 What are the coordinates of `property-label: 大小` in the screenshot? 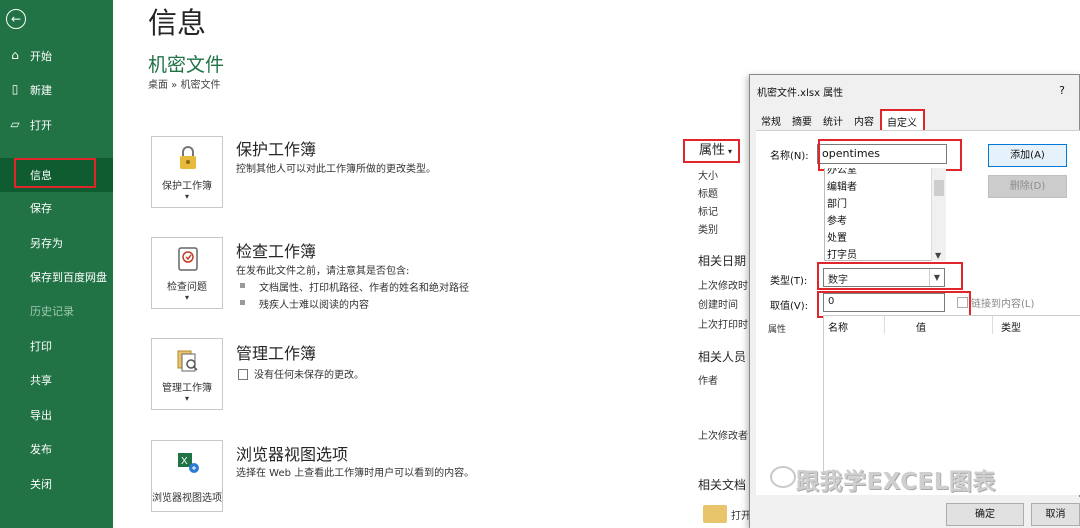 It's located at (708, 176).